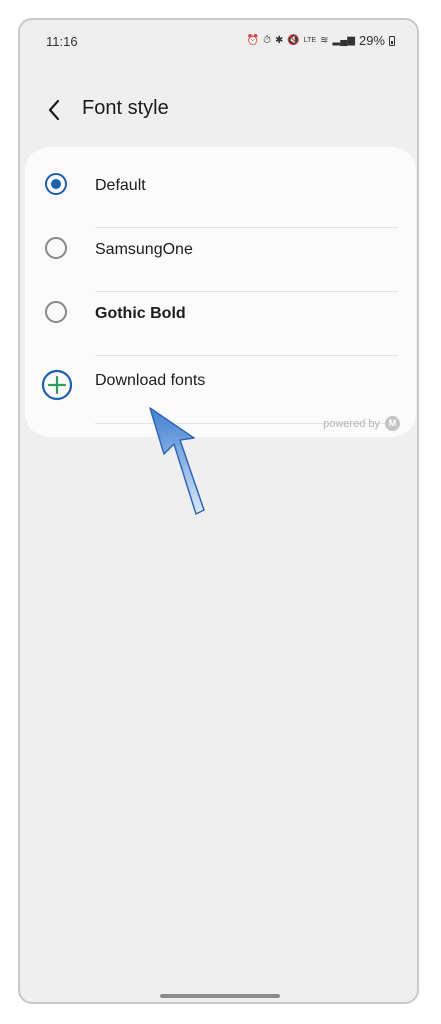 This screenshot has width=441, height=1024. Describe the element at coordinates (220, 189) in the screenshot. I see `font-option-default: Default` at that location.